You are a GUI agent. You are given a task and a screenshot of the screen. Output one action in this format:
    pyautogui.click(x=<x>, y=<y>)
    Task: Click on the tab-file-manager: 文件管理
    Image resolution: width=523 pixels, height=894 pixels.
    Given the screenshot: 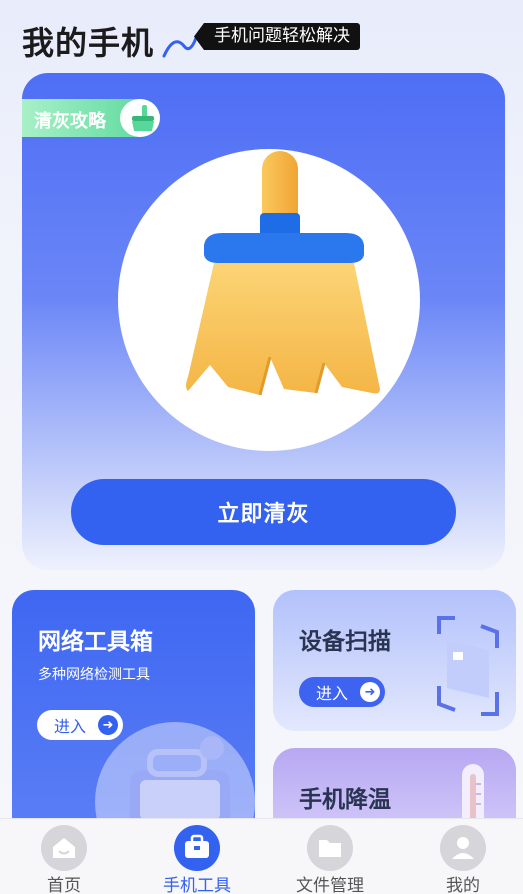 What is the action you would take?
    pyautogui.click(x=330, y=856)
    